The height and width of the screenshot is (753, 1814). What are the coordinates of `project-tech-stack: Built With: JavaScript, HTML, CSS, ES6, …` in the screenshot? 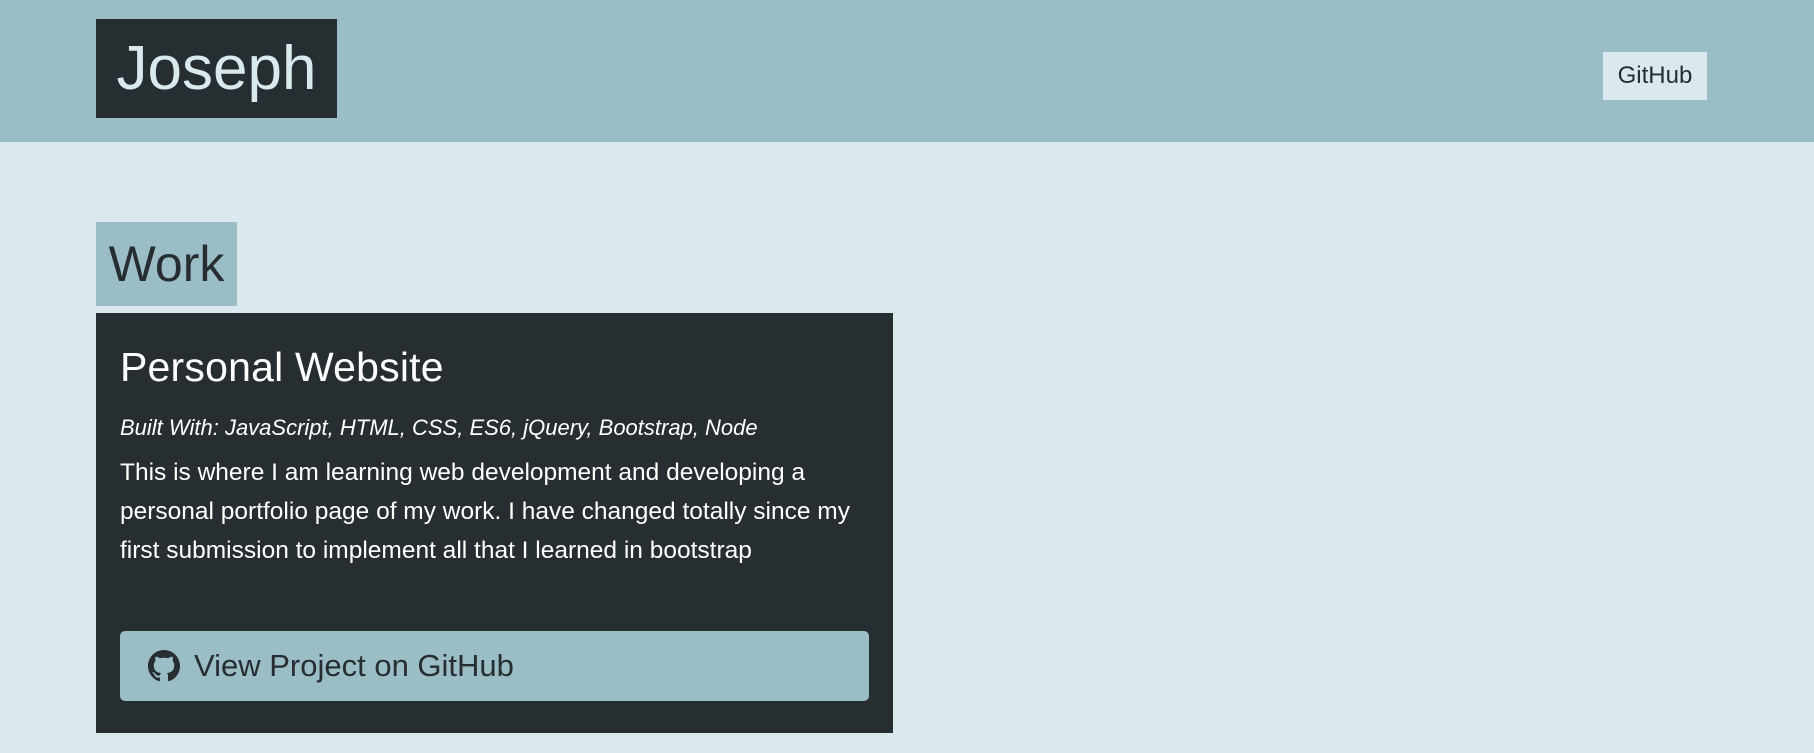 It's located at (439, 427).